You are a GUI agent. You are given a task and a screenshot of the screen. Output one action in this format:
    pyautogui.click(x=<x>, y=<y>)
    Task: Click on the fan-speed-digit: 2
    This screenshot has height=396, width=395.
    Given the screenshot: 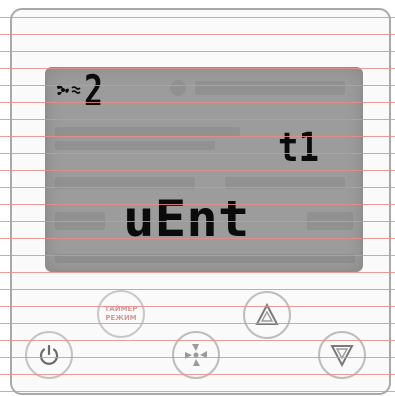 What is the action you would take?
    pyautogui.click(x=93, y=90)
    